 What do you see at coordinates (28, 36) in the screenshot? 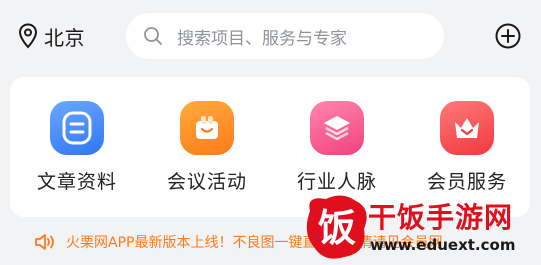
I see `location-pin-icon` at bounding box center [28, 36].